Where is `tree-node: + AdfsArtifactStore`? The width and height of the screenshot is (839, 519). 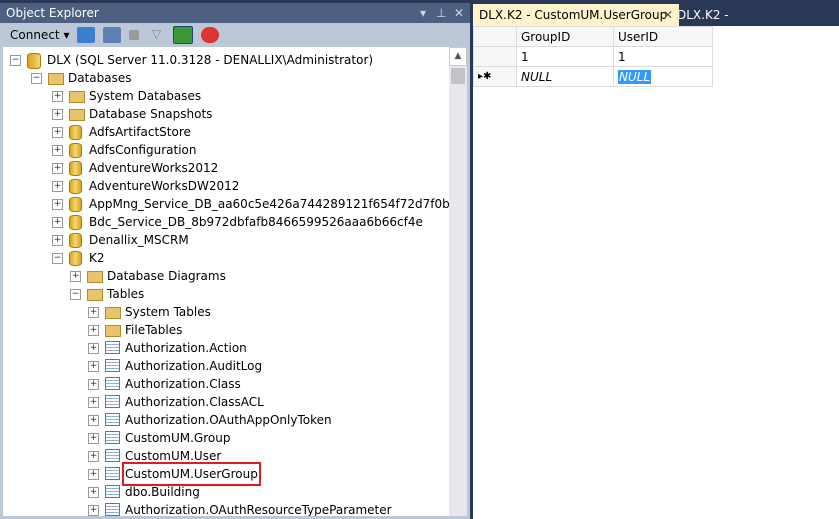
tree-node: + AdfsArtifactStore is located at coordinates (121, 132).